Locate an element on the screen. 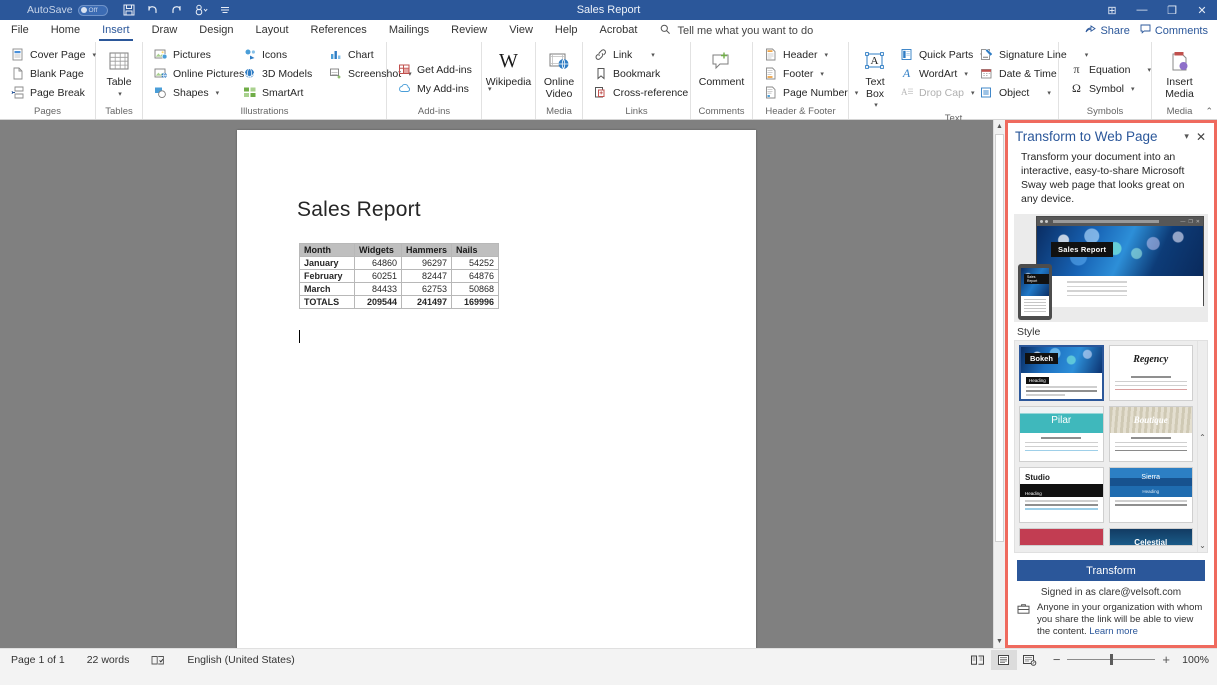 The height and width of the screenshot is (685, 1217). comments-button: Comments is located at coordinates (1174, 30).